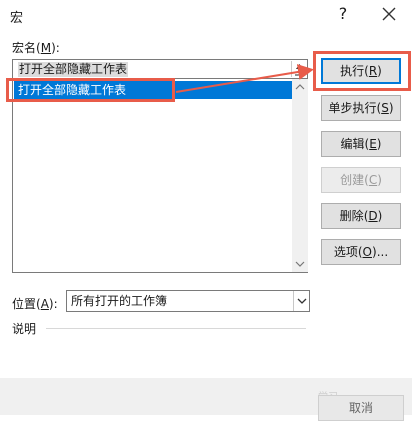 The width and height of the screenshot is (419, 421). I want to click on annotation-highlight-list-item, so click(90, 90).